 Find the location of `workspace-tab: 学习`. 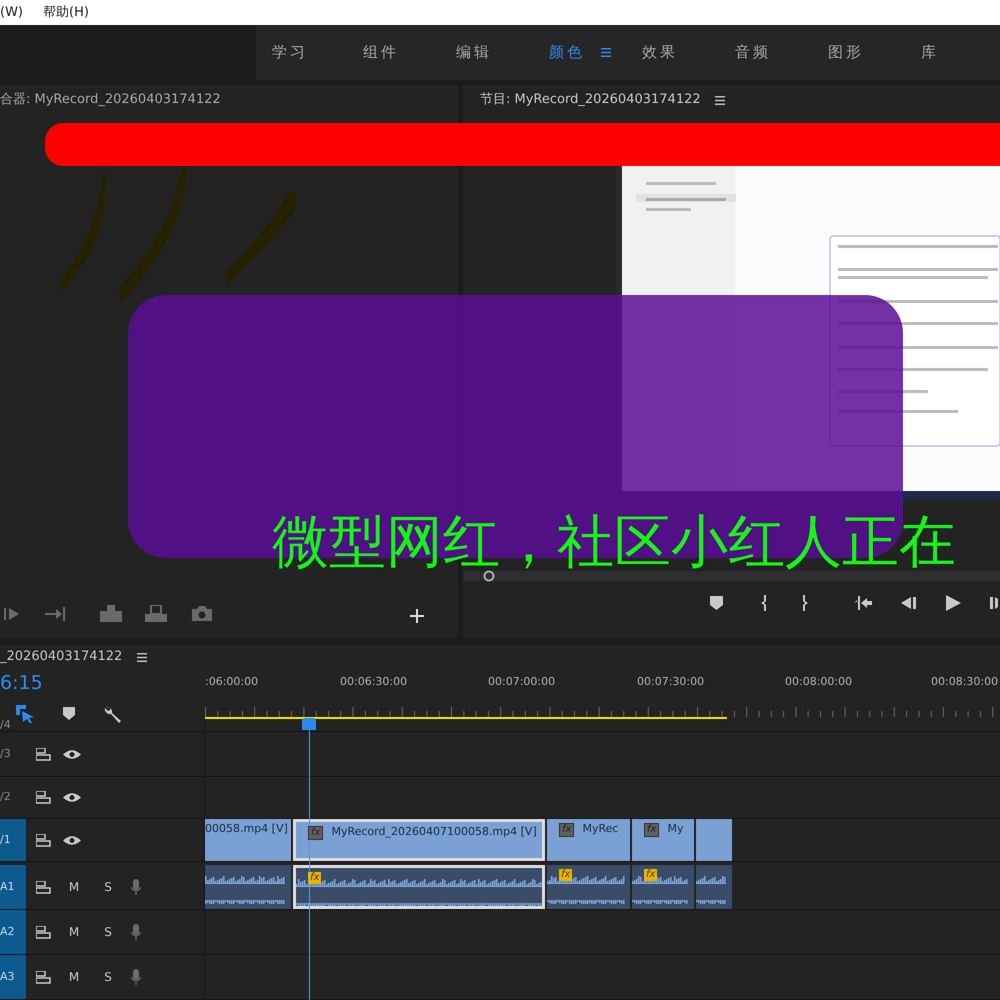

workspace-tab: 学习 is located at coordinates (290, 52).